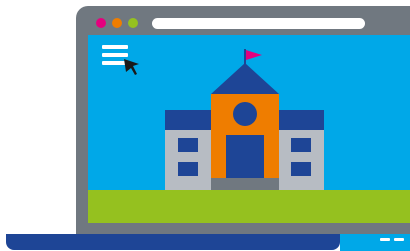  I want to click on grass-ground, so click(249, 206).